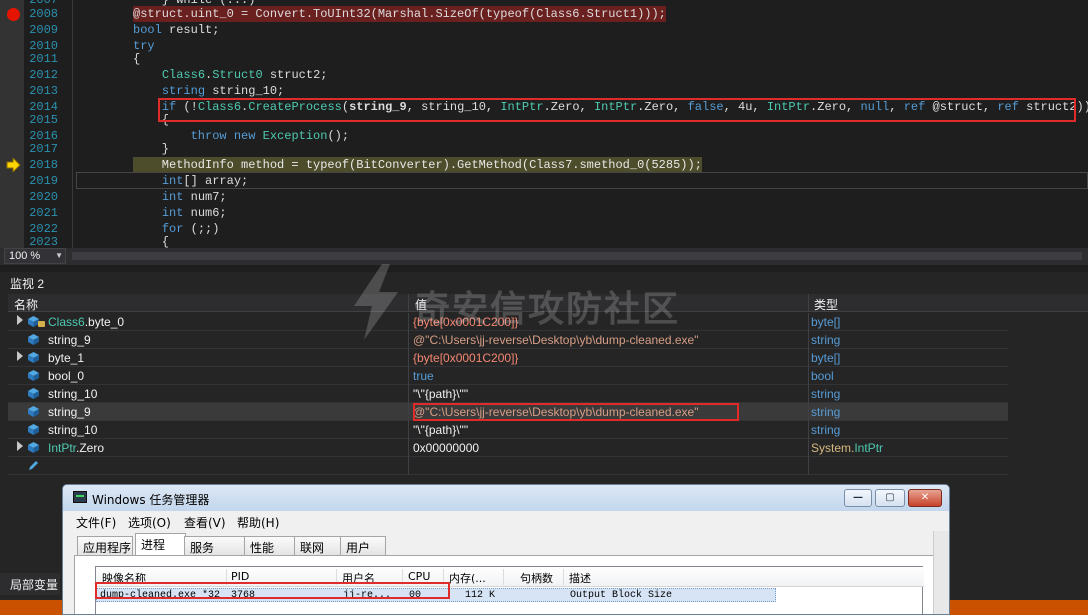  I want to click on line-number: 2013, so click(43, 91).